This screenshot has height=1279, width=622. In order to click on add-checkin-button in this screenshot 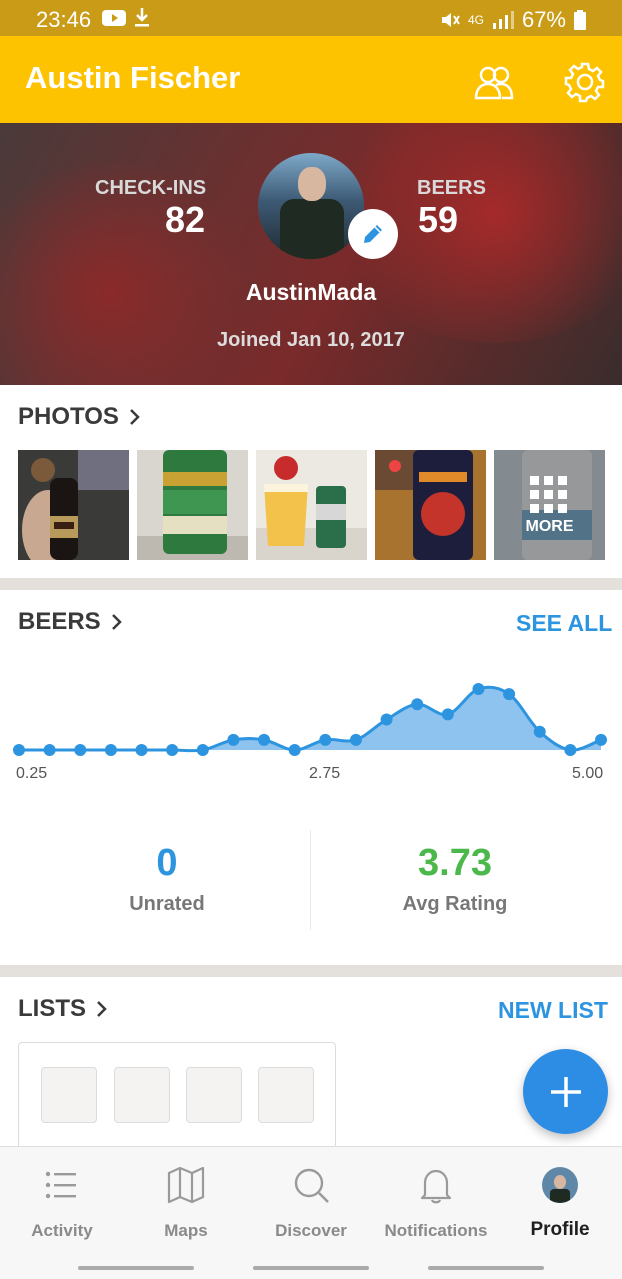, I will do `click(565, 1091)`.